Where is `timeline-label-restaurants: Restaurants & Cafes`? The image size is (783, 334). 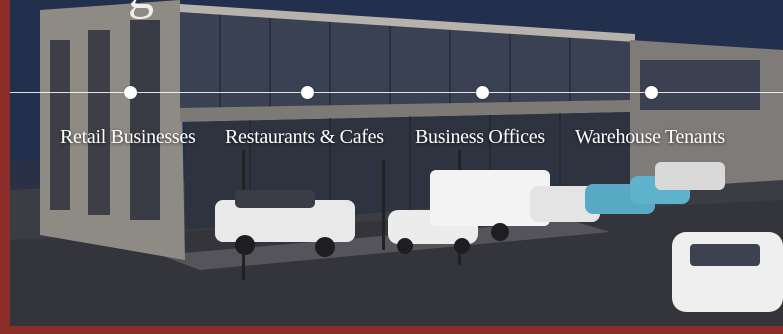 timeline-label-restaurants: Restaurants & Cafes is located at coordinates (304, 137).